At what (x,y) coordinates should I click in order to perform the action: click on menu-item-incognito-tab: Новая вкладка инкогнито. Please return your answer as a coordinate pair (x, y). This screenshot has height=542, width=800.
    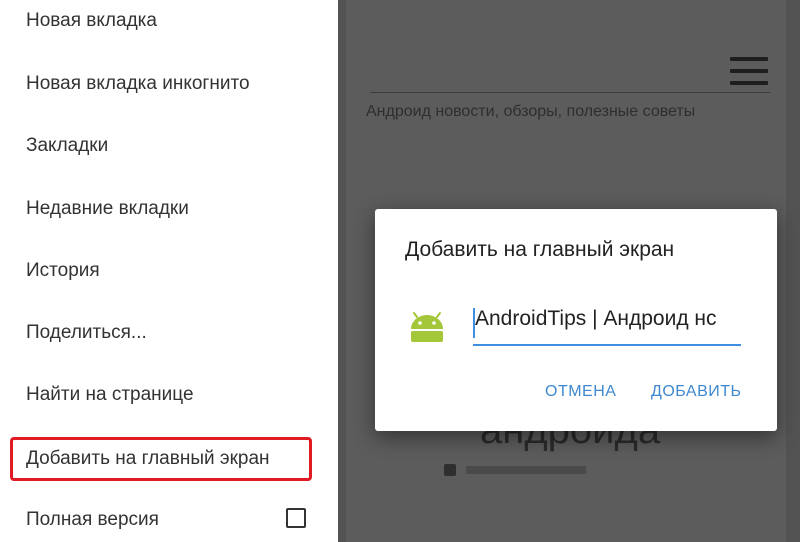
    Looking at the image, I should click on (138, 84).